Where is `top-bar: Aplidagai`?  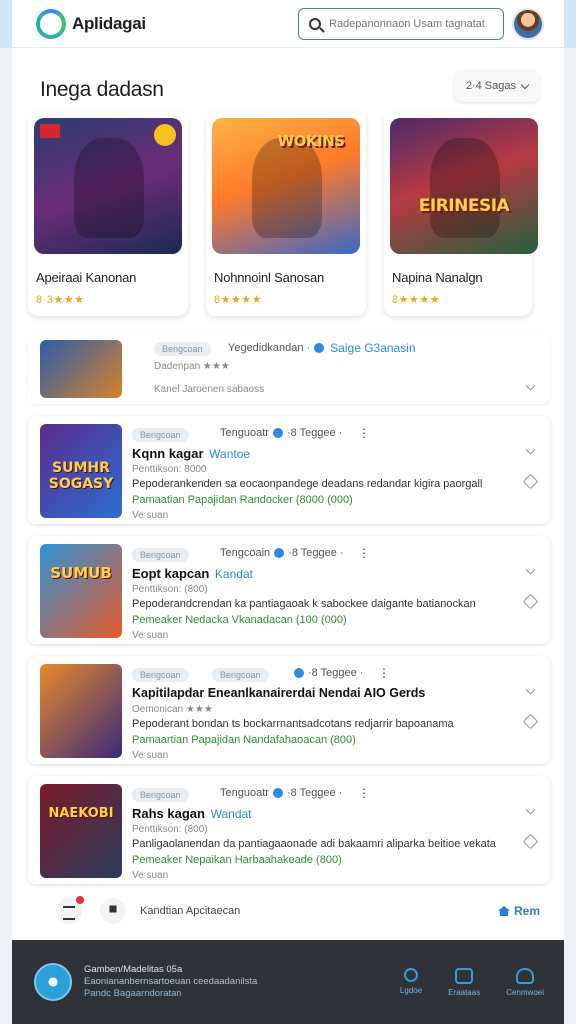 top-bar: Aplidagai is located at coordinates (288, 24).